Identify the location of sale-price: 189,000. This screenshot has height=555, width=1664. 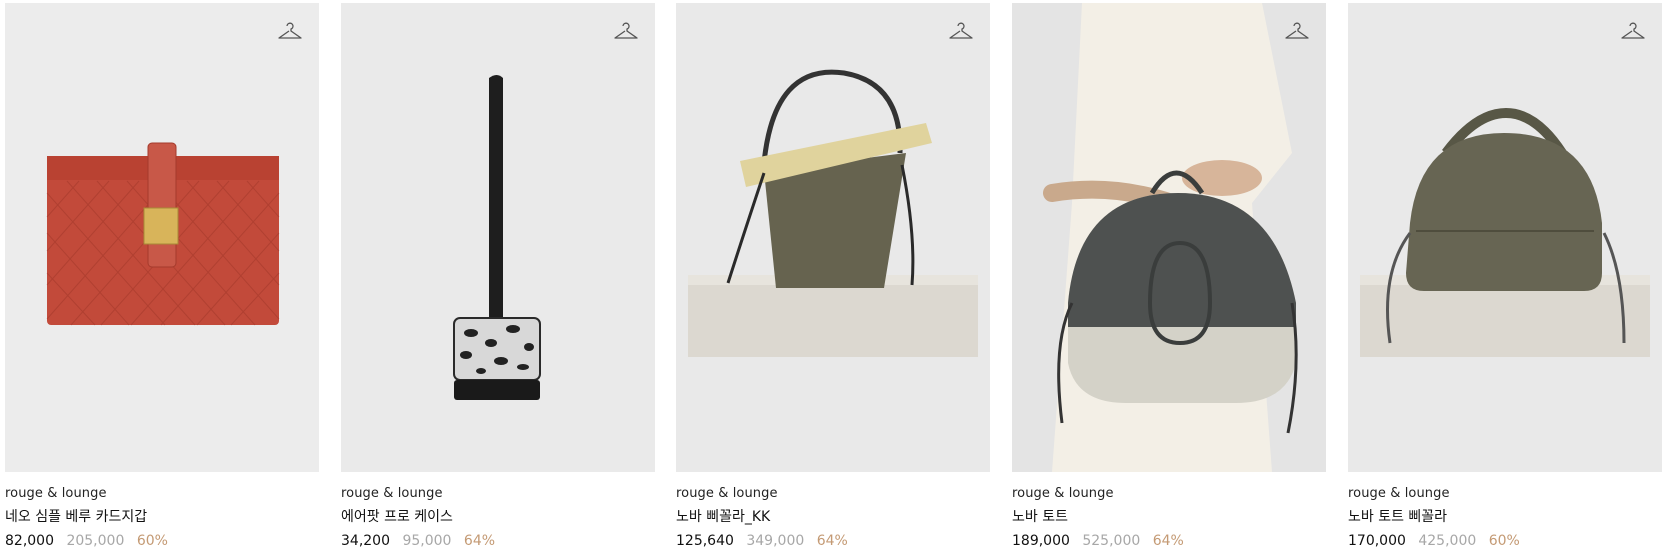
(1041, 541).